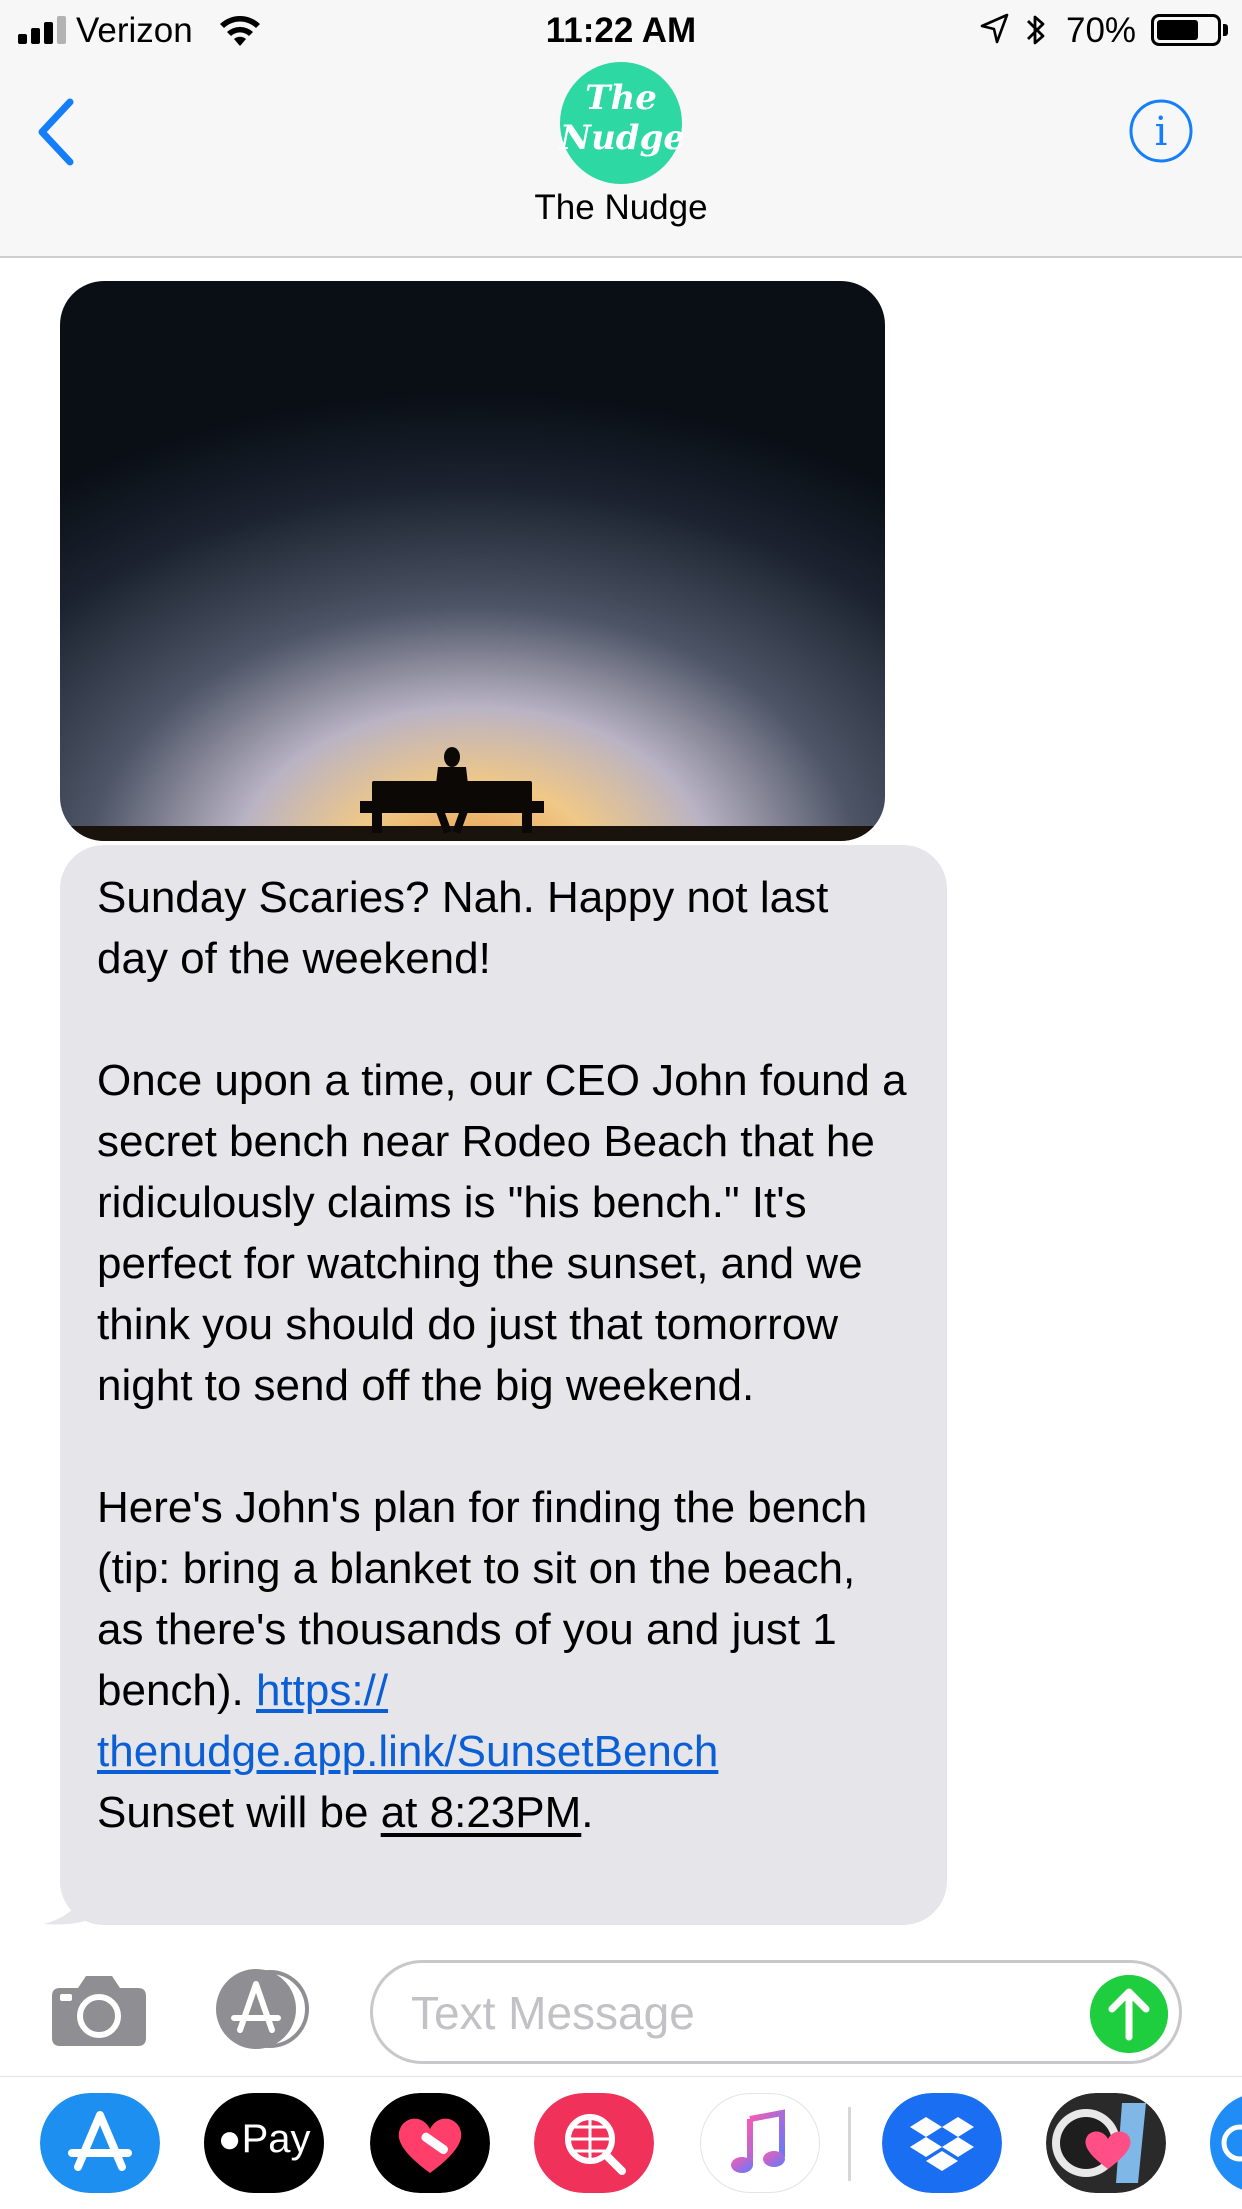 The height and width of the screenshot is (2209, 1242). I want to click on avatar-logo-text: The Nudge, so click(622, 118).